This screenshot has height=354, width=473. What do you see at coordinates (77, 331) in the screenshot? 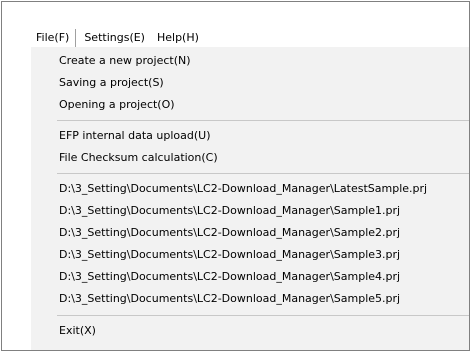
I see `menu-item-exit: Exit(X)` at bounding box center [77, 331].